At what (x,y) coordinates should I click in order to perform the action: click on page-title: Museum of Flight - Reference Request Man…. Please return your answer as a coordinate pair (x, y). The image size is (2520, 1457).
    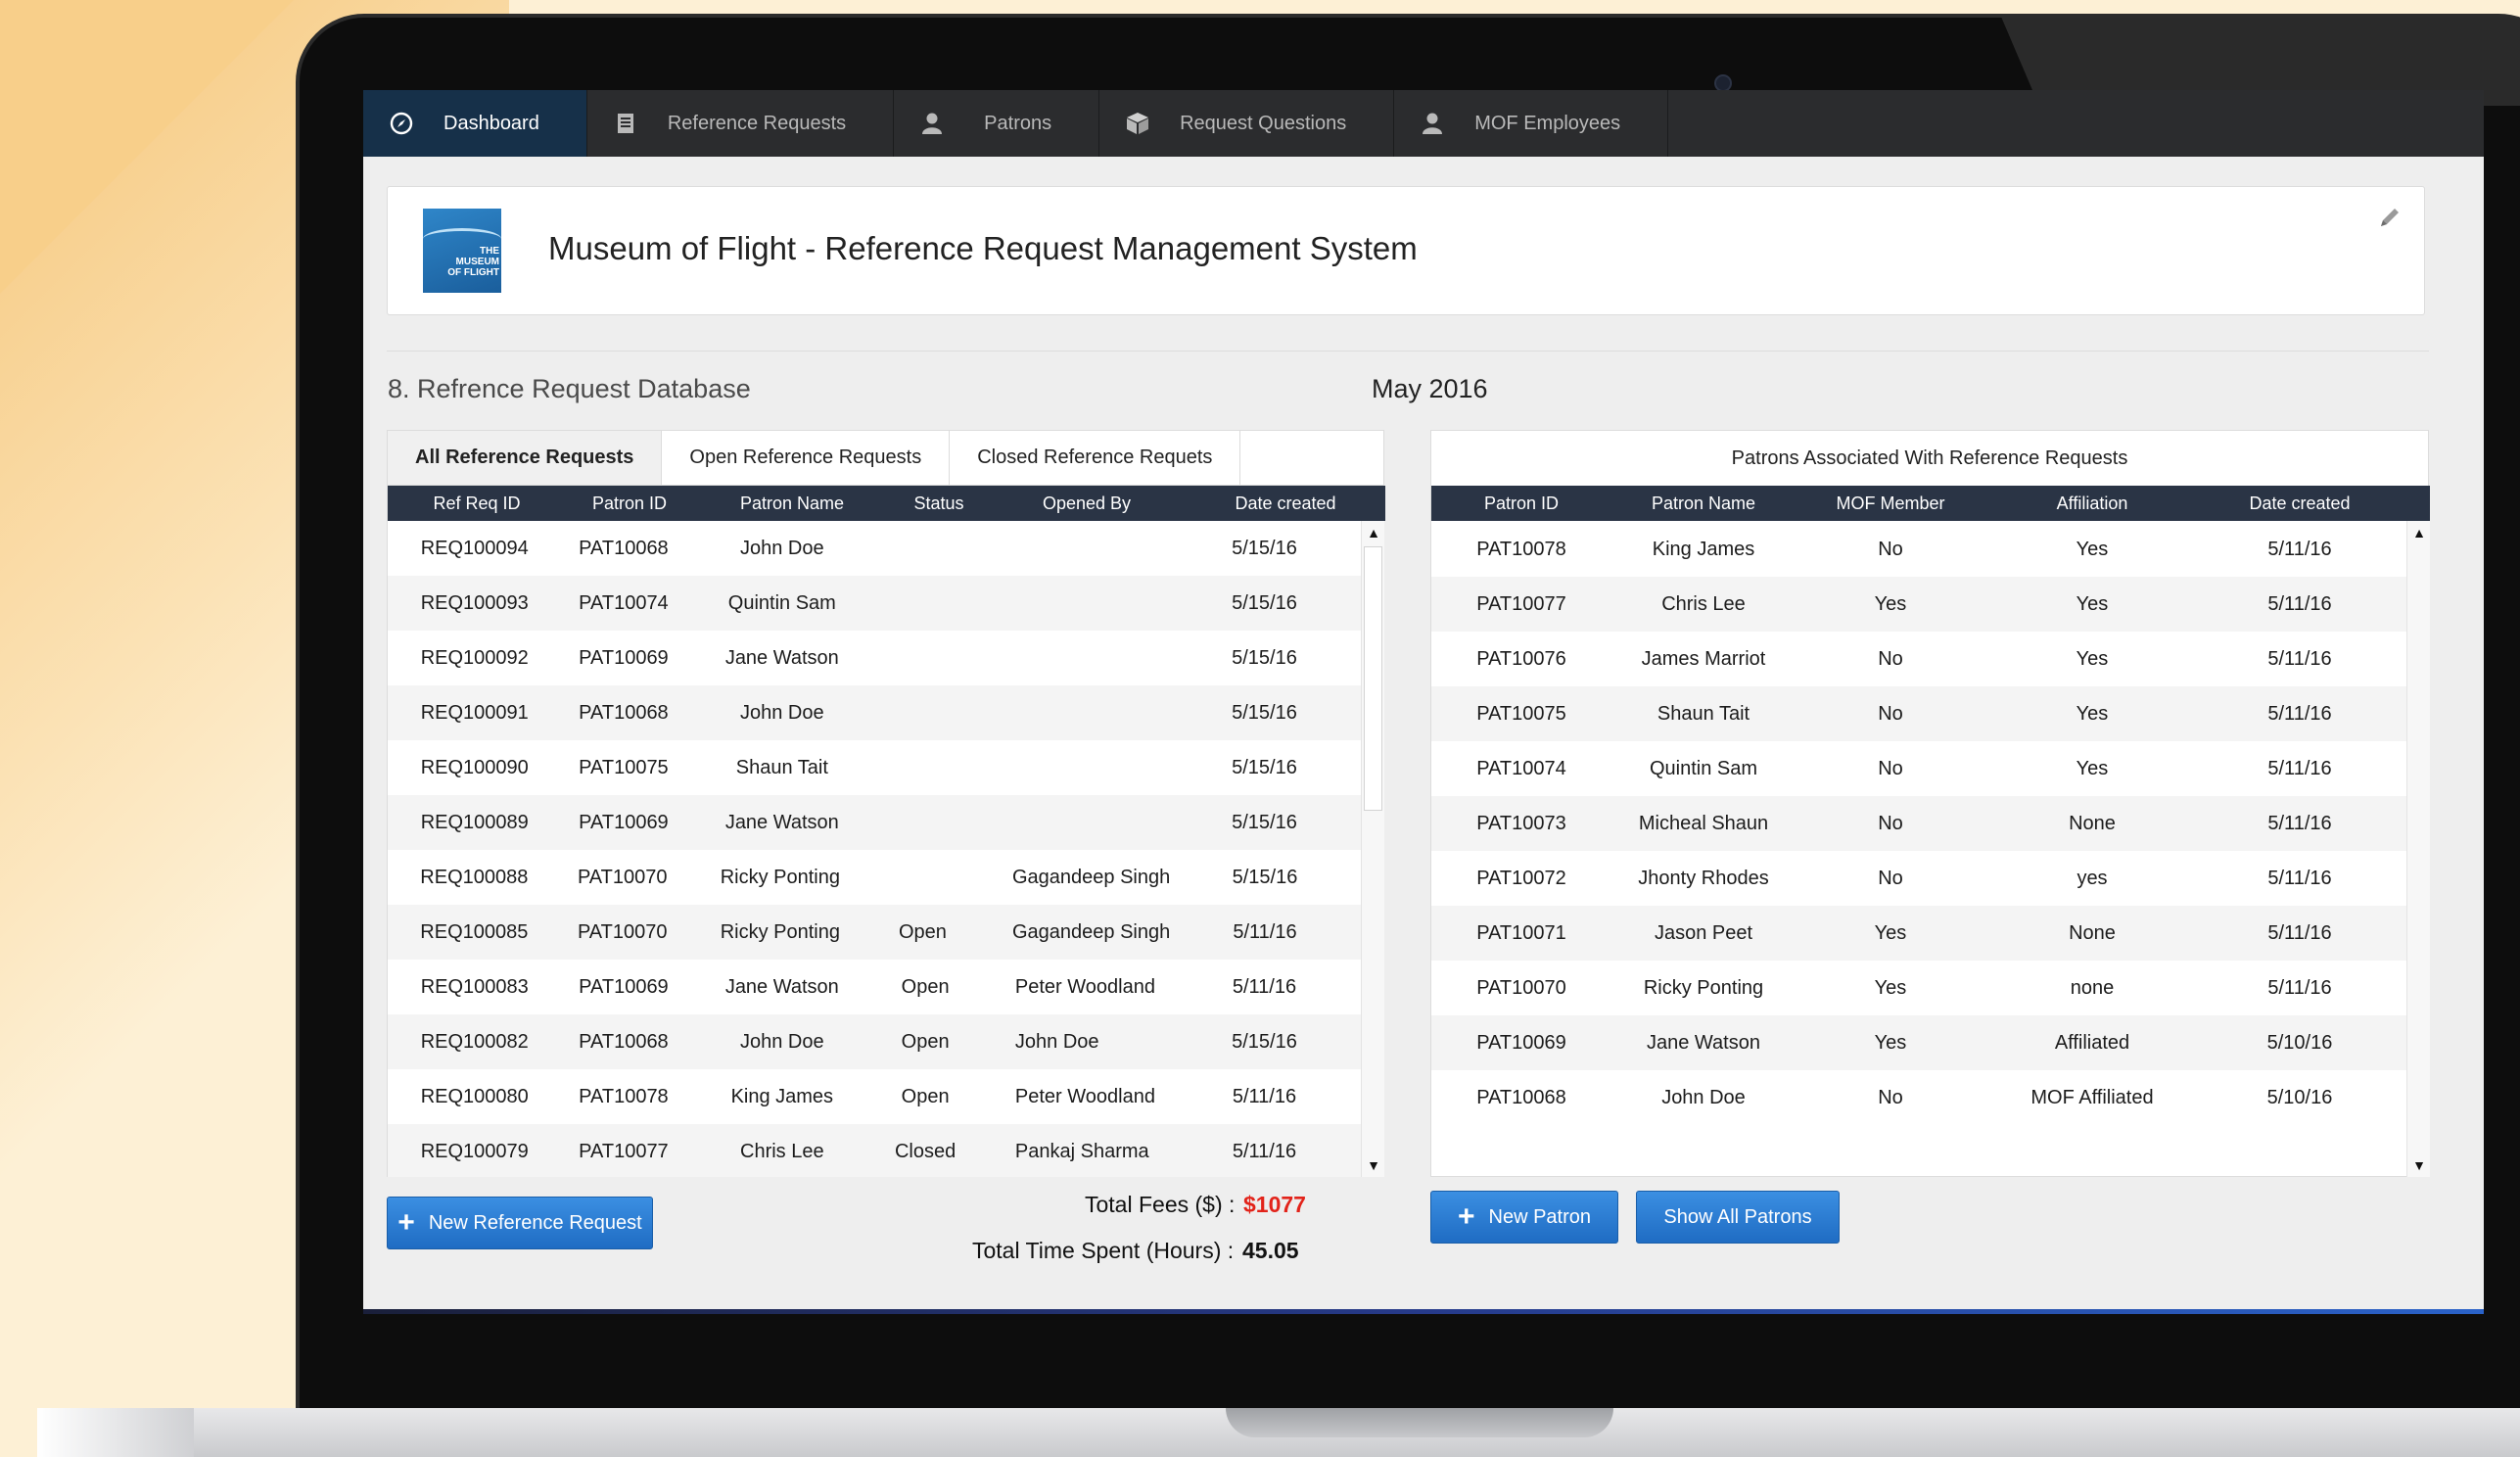
    Looking at the image, I should click on (983, 248).